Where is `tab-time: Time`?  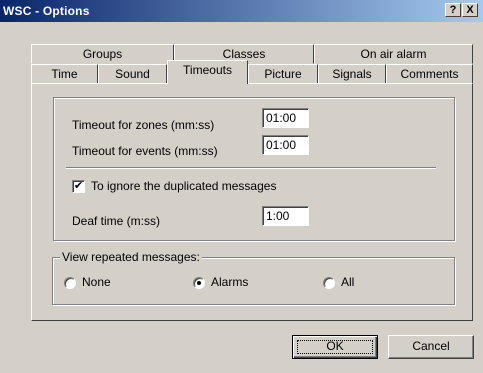
tab-time: Time is located at coordinates (64, 74).